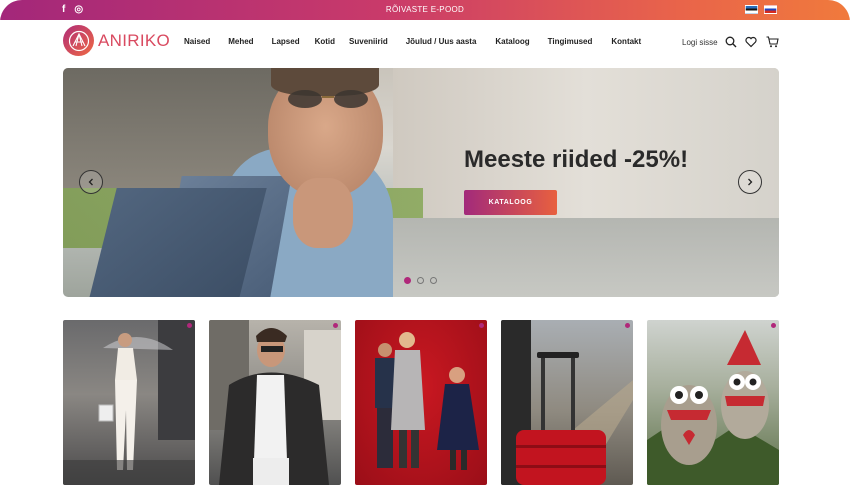 Image resolution: width=850 pixels, height=500 pixels. Describe the element at coordinates (570, 41) in the screenshot. I see `nav-item-tingimused: Tingimused` at that location.